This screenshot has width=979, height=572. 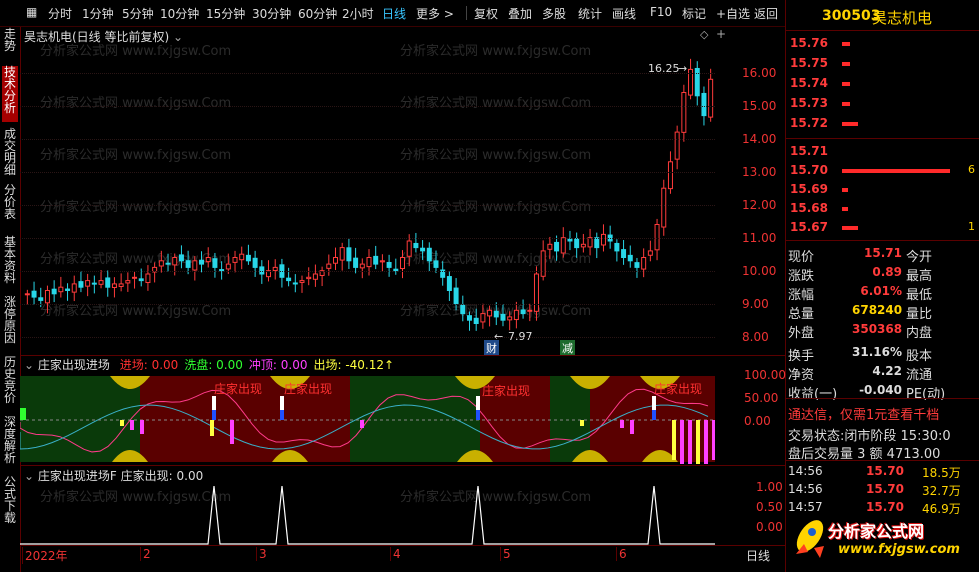 What do you see at coordinates (271, 13) in the screenshot?
I see `period-button: 30分钟` at bounding box center [271, 13].